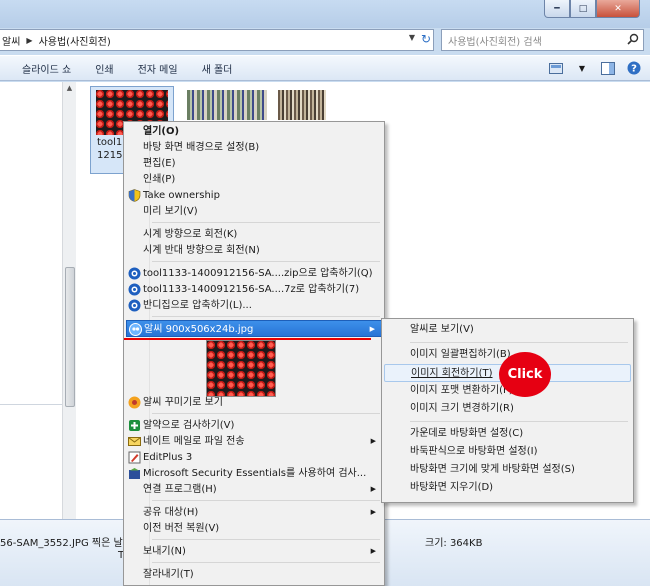  Describe the element at coordinates (168, 574) in the screenshot. I see `menu-cut-label: 잘라내기(T)` at that location.